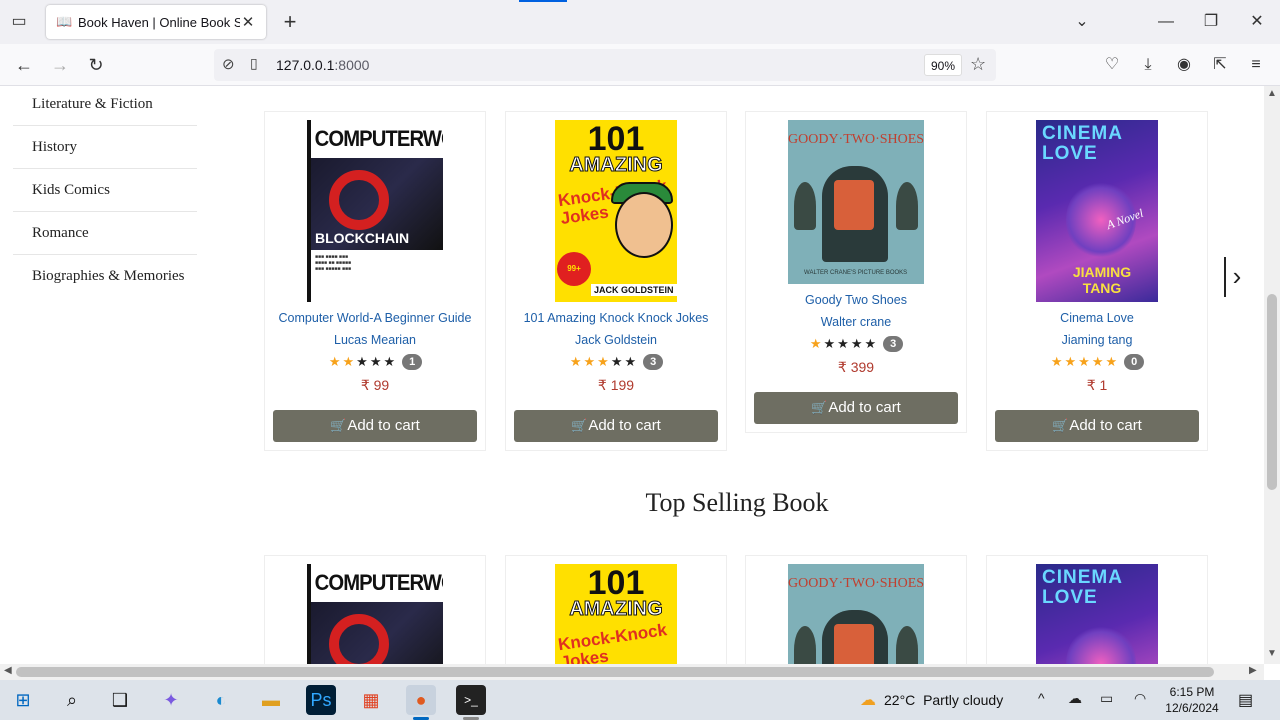  Describe the element at coordinates (24, 65) in the screenshot. I see `back-icon: ←` at that location.